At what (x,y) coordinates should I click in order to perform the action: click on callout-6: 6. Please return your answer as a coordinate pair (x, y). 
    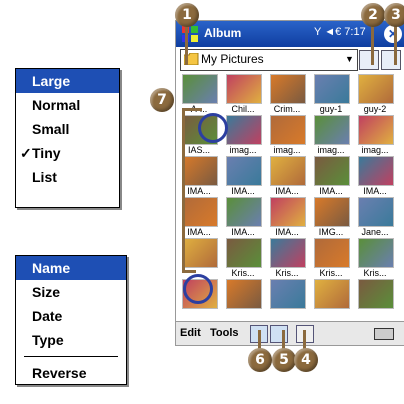
    Looking at the image, I should click on (260, 360).